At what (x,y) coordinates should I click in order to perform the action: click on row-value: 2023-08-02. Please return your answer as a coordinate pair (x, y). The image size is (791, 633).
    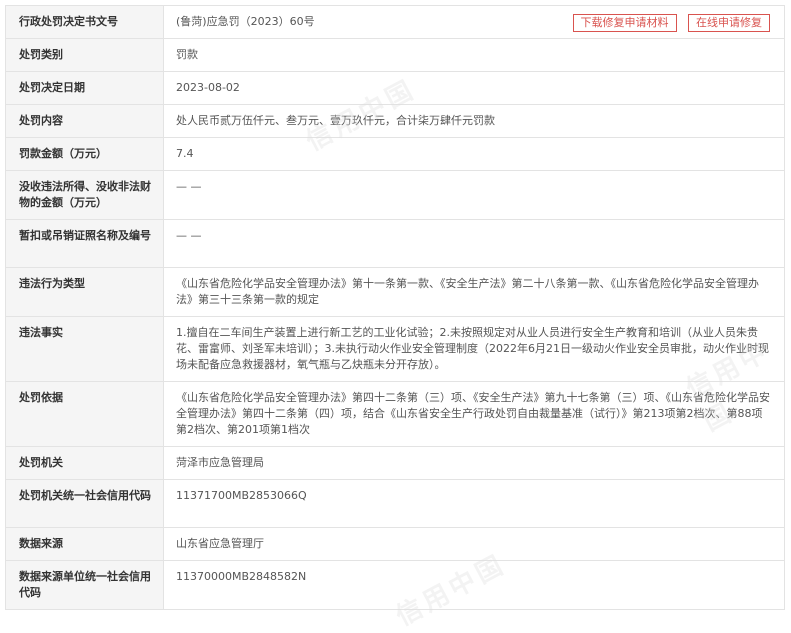
    Looking at the image, I should click on (474, 88).